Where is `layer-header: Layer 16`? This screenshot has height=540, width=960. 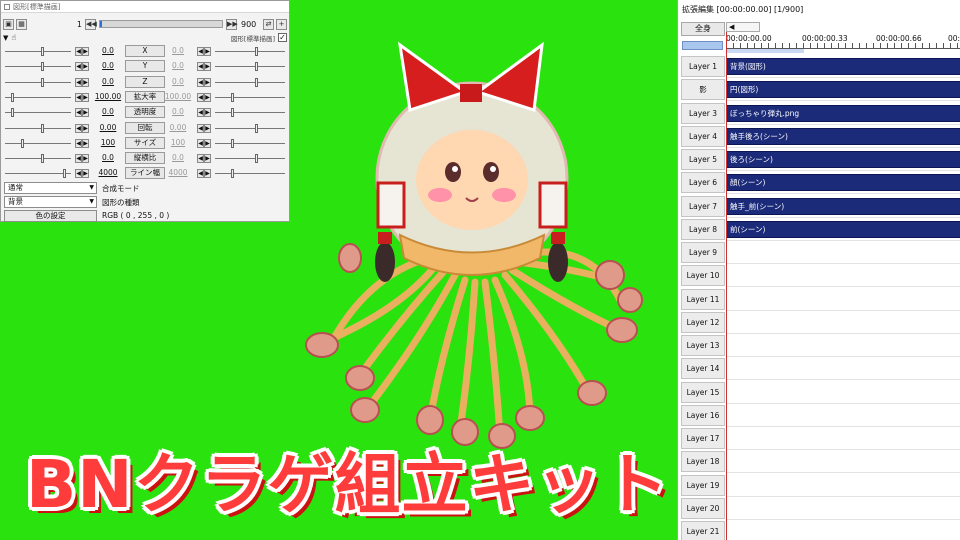
layer-header: Layer 16 is located at coordinates (703, 415).